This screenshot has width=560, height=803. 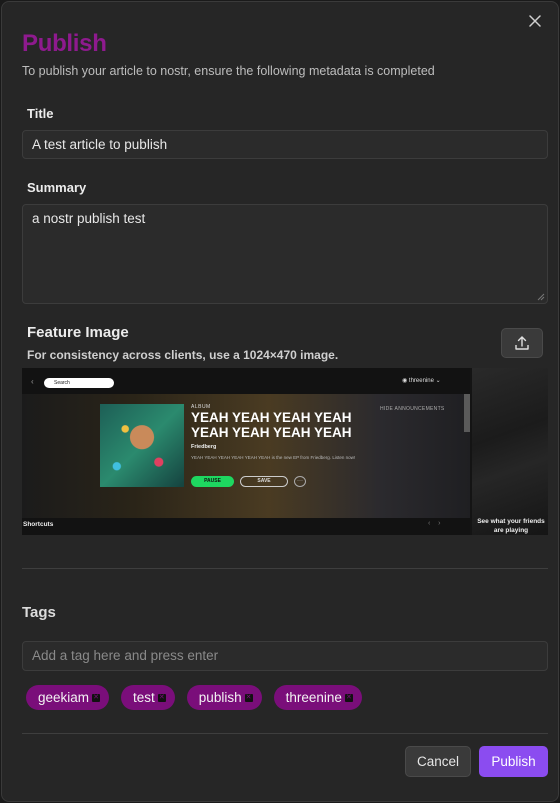 I want to click on preview-side-panel, so click(x=510, y=451).